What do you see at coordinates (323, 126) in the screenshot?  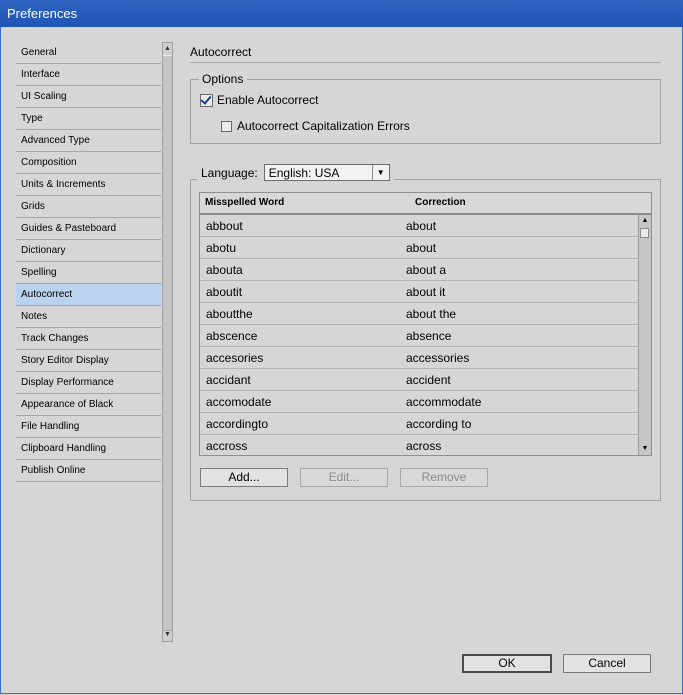 I see `caps-errors-label: Autocorrect Capitalization Errors` at bounding box center [323, 126].